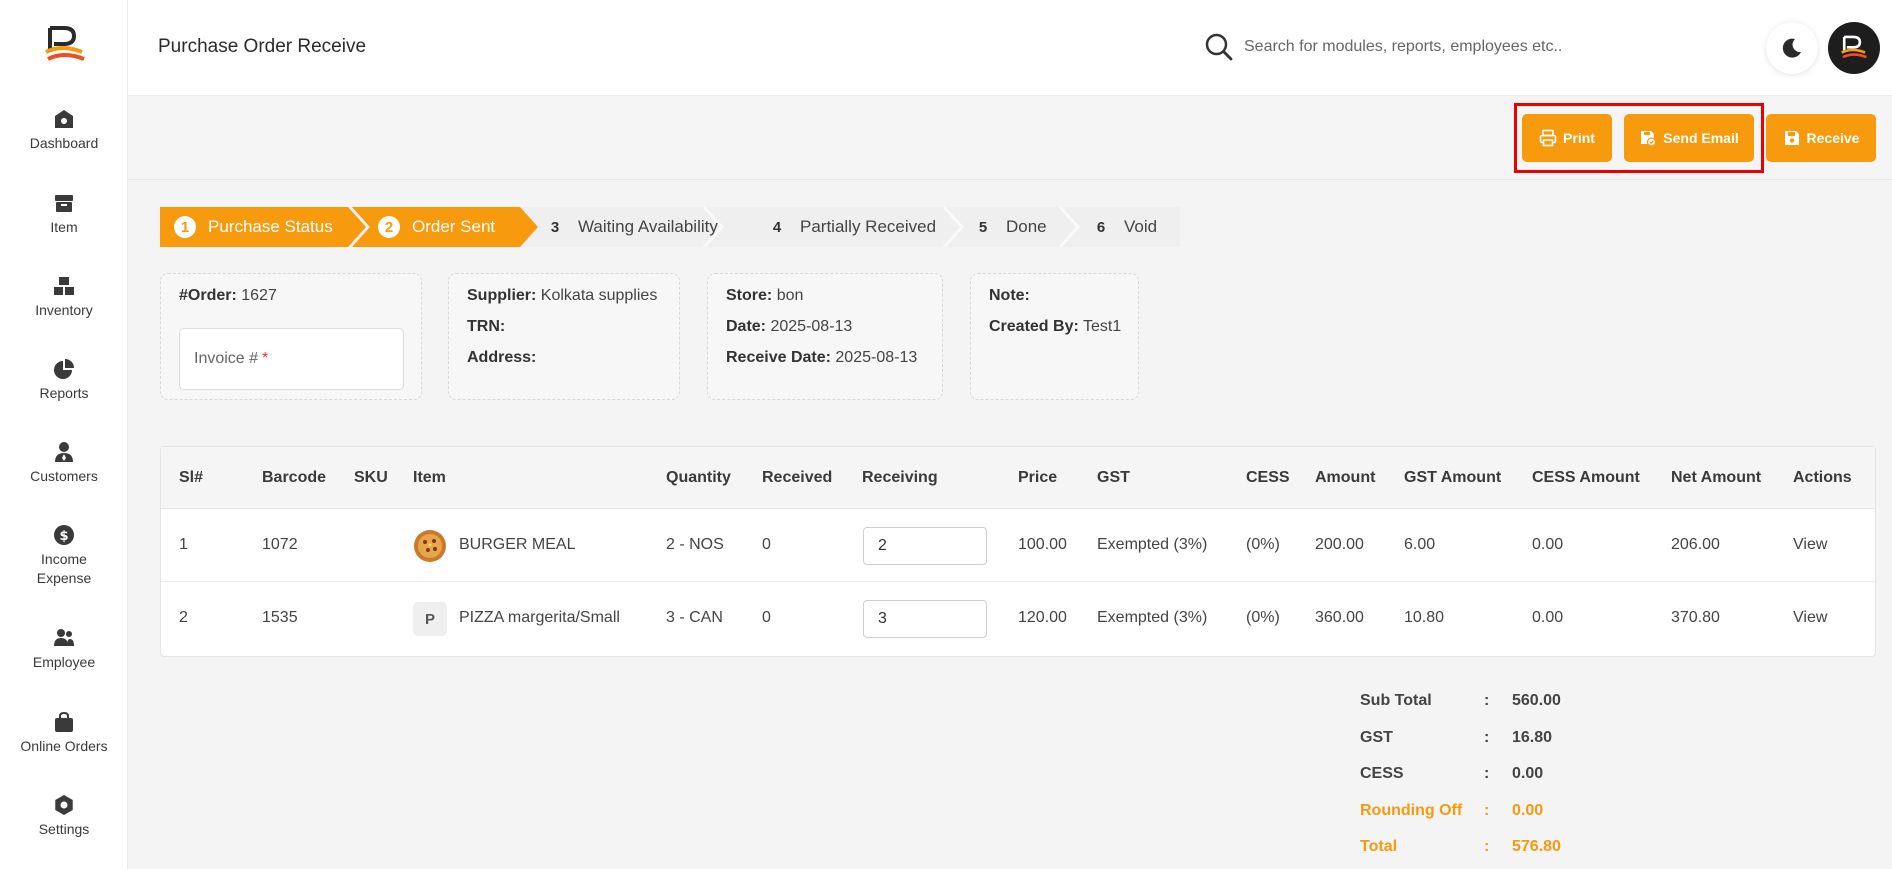  I want to click on created-by-label: Created By:, so click(1034, 326).